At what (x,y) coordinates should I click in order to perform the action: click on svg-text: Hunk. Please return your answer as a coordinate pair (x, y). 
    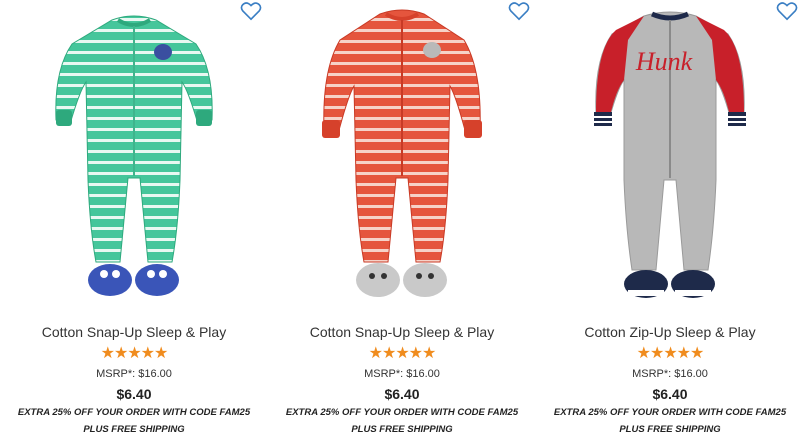
    Looking at the image, I should click on (664, 61).